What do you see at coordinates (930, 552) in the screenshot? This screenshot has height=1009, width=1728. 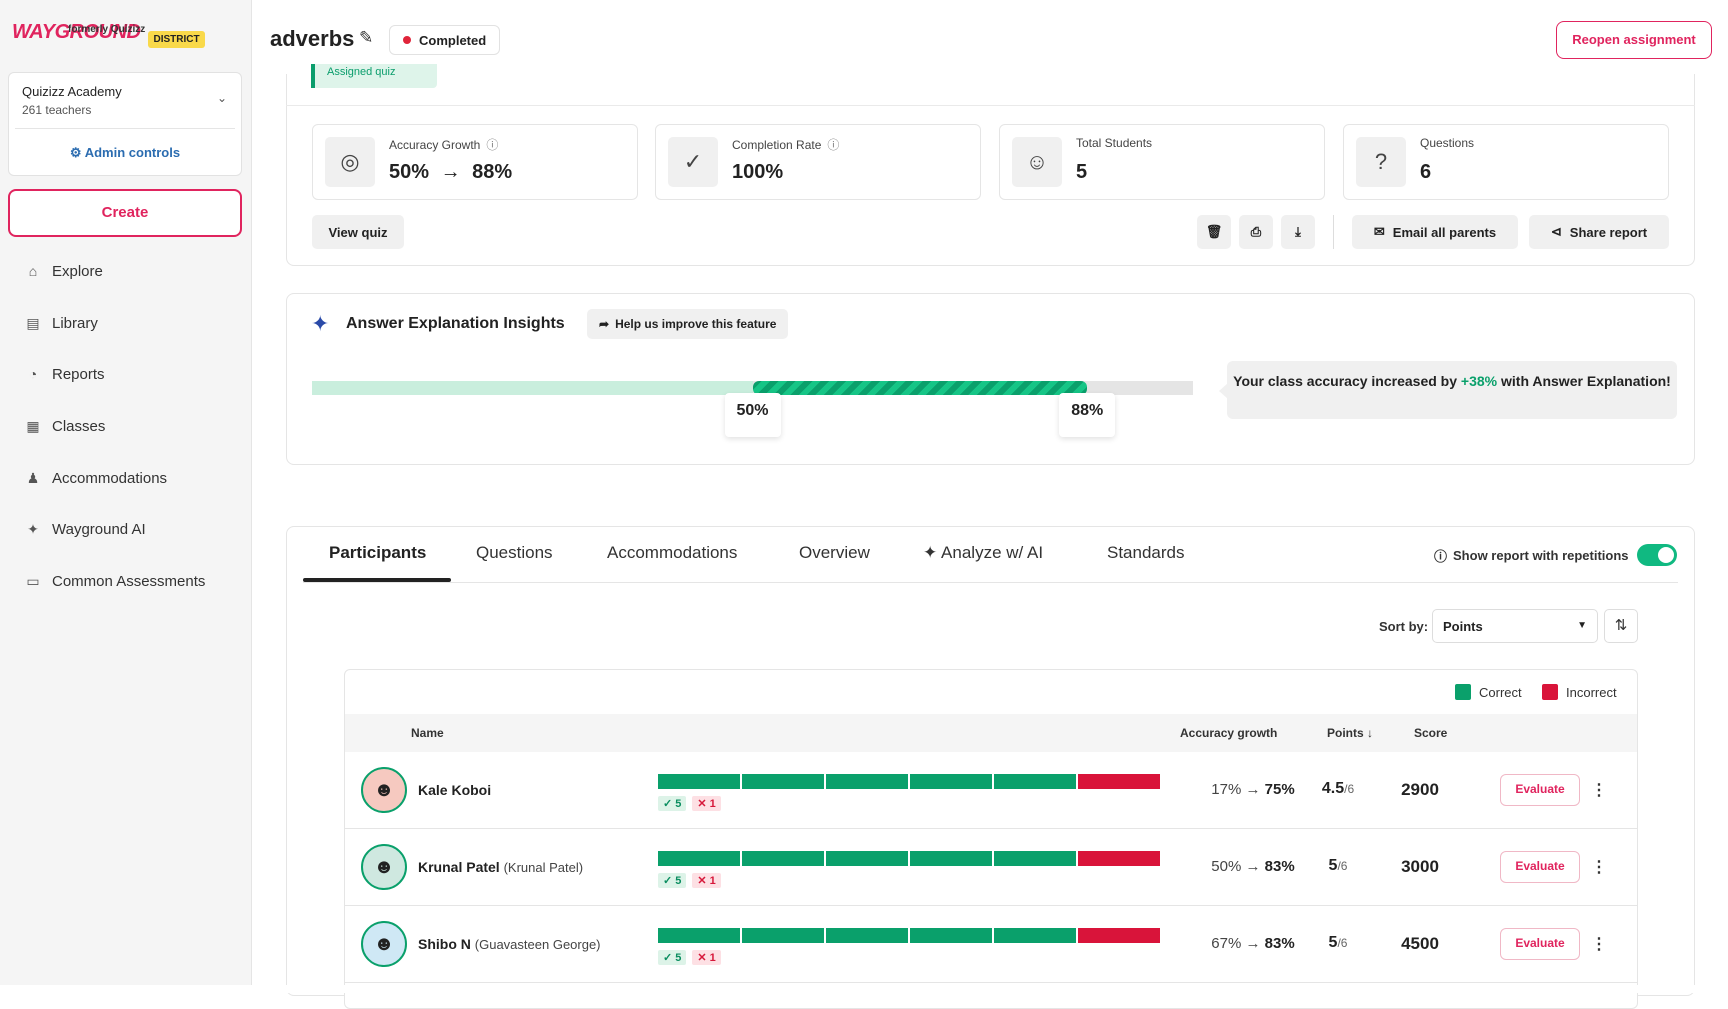 I see `sparkle-icon: ✦` at bounding box center [930, 552].